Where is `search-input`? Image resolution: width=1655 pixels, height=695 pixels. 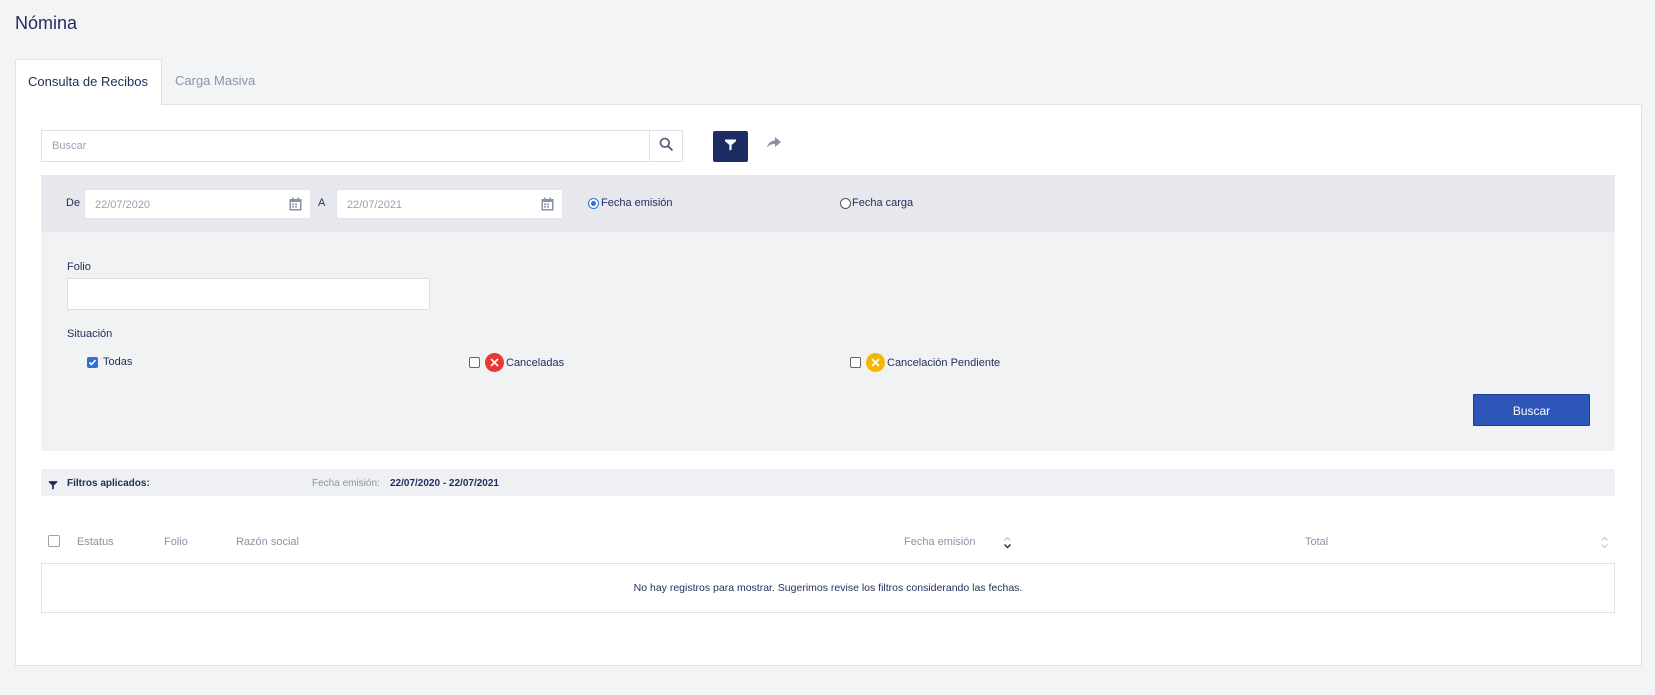 search-input is located at coordinates (346, 146).